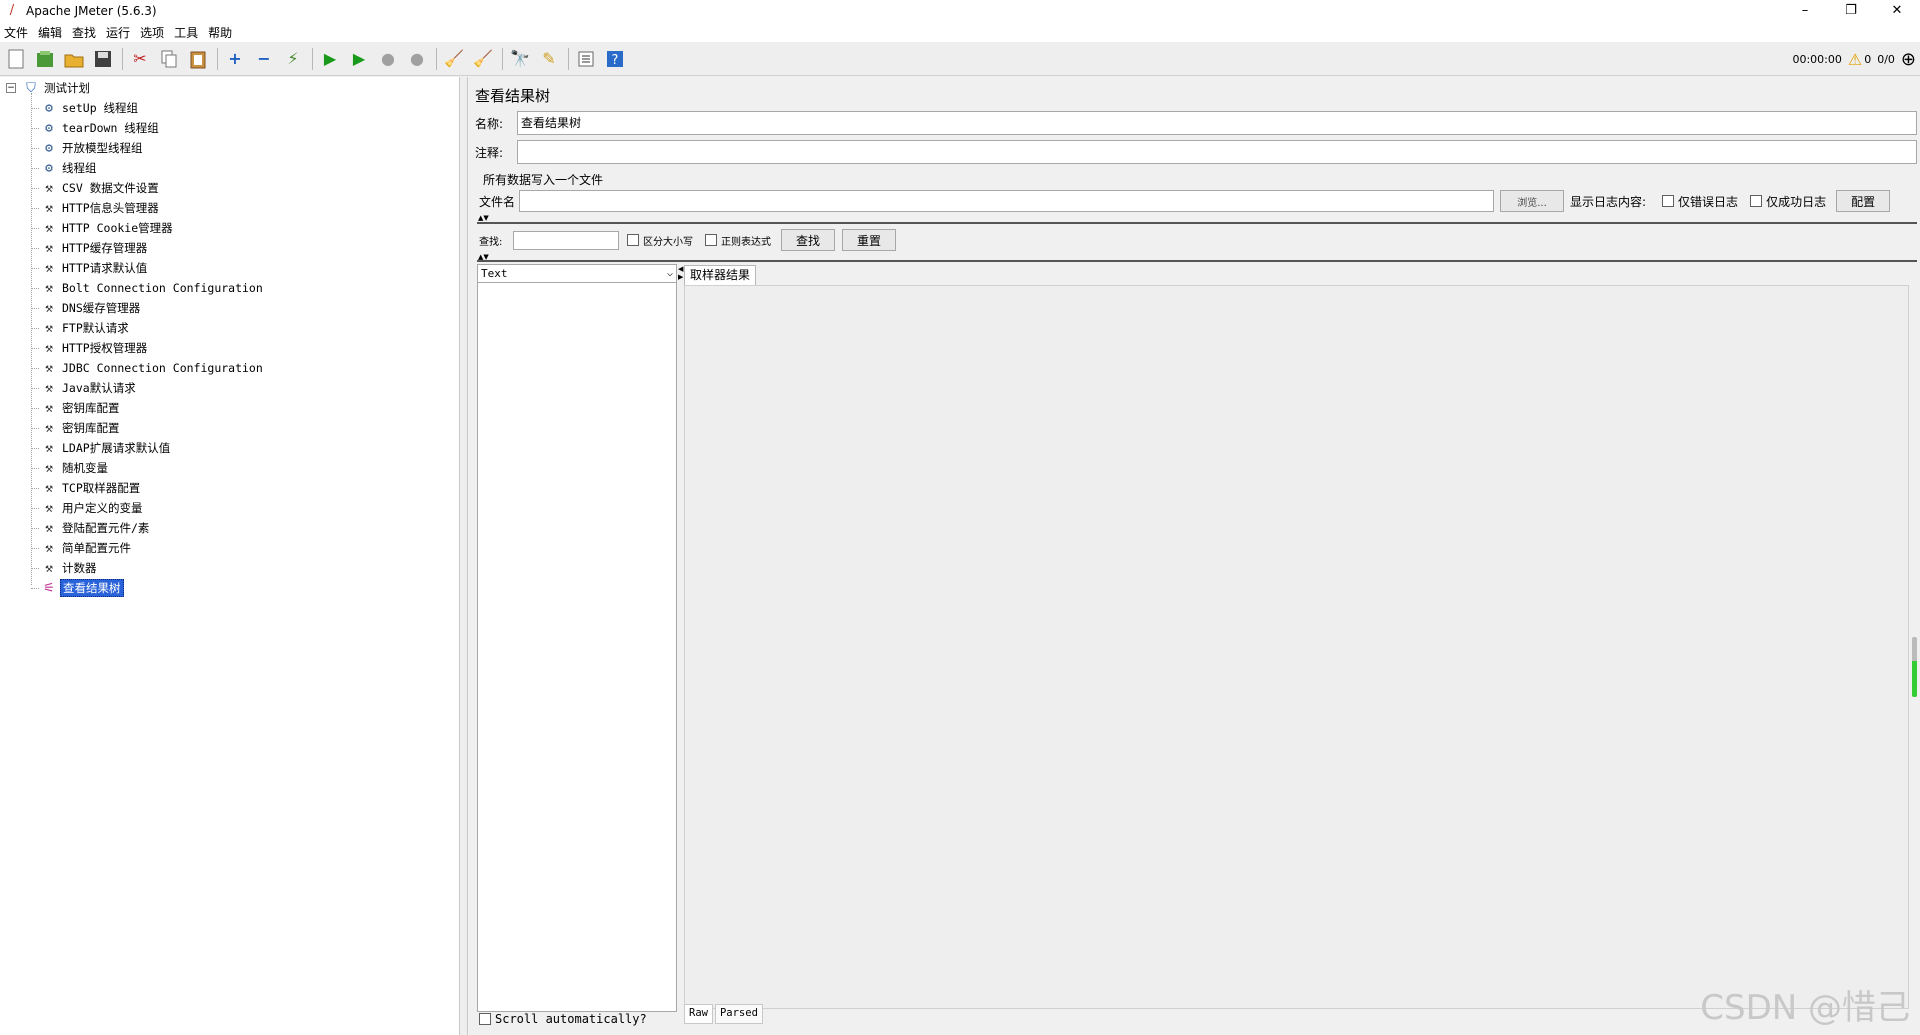 The height and width of the screenshot is (1035, 1920). What do you see at coordinates (57, 88) in the screenshot?
I see `tree-root-test-plan: ⛉ 测试计划` at bounding box center [57, 88].